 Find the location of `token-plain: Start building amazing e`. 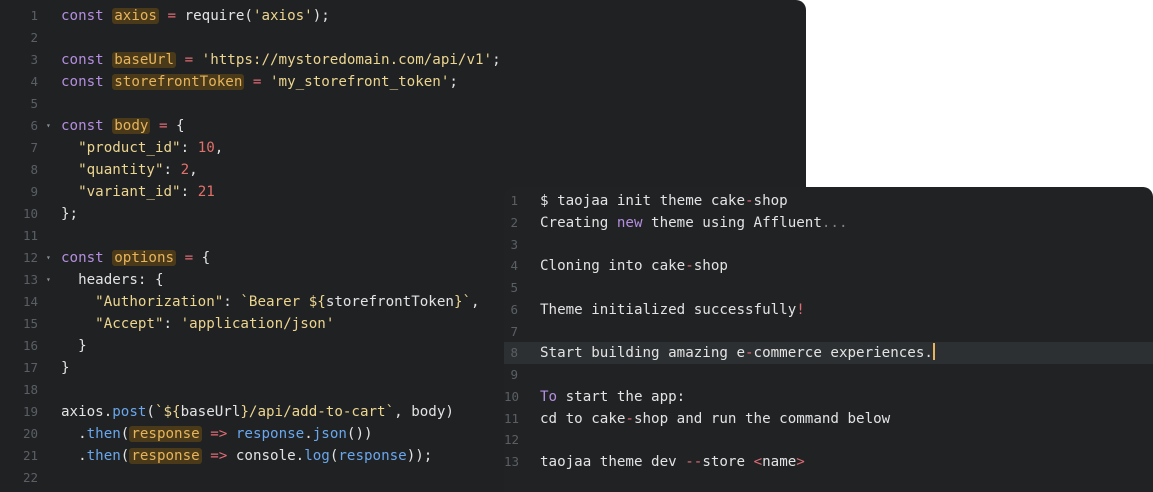

token-plain: Start building amazing e is located at coordinates (642, 353).